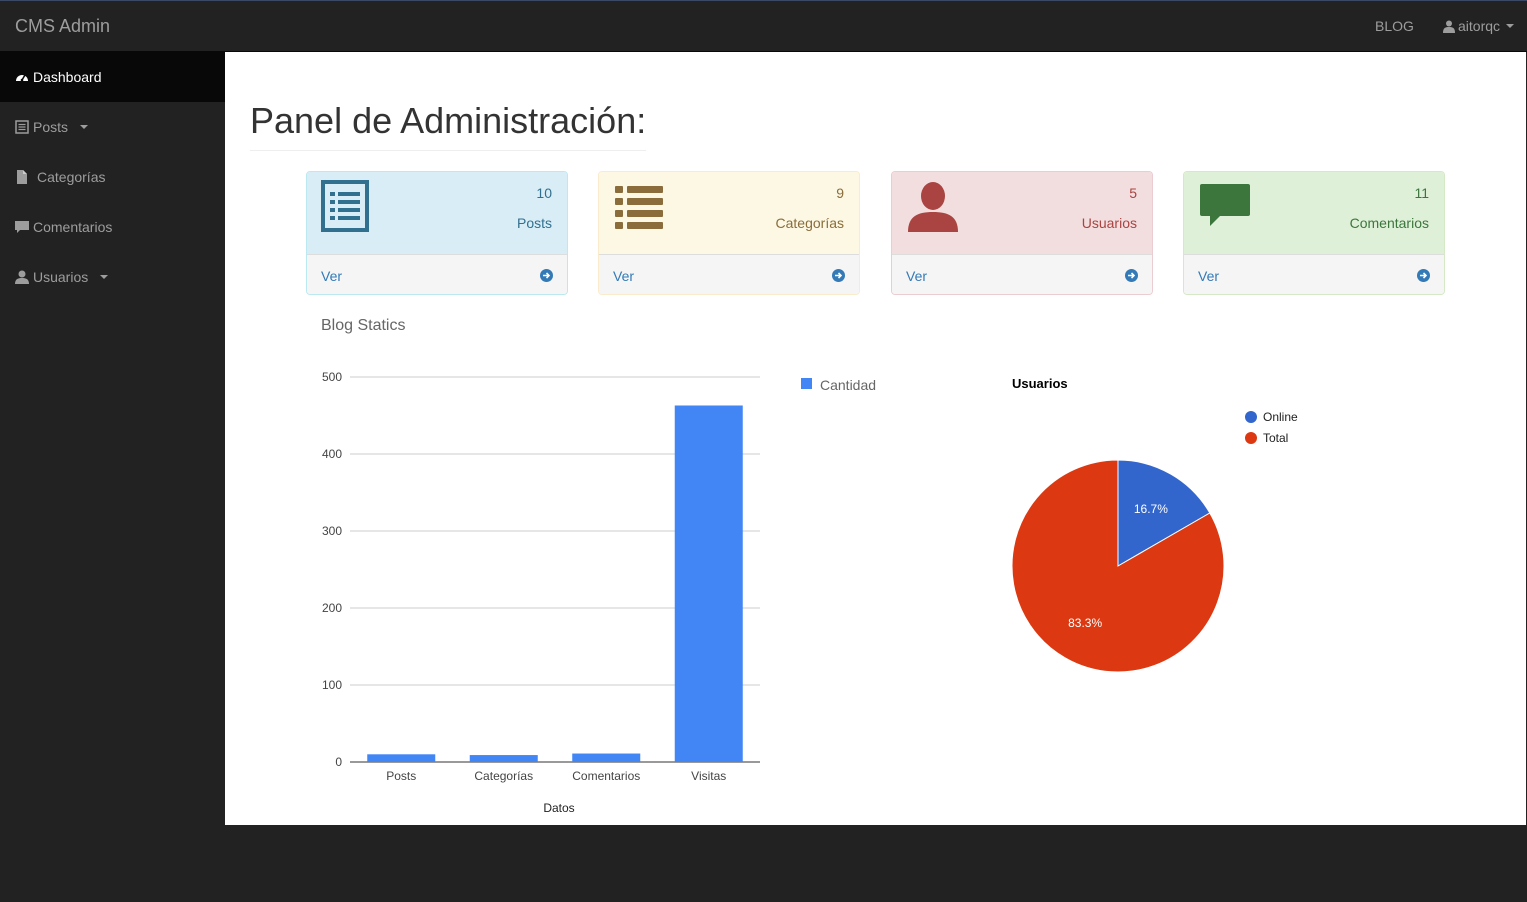 This screenshot has width=1527, height=902. Describe the element at coordinates (1421, 193) in the screenshot. I see `card-count: 11` at that location.